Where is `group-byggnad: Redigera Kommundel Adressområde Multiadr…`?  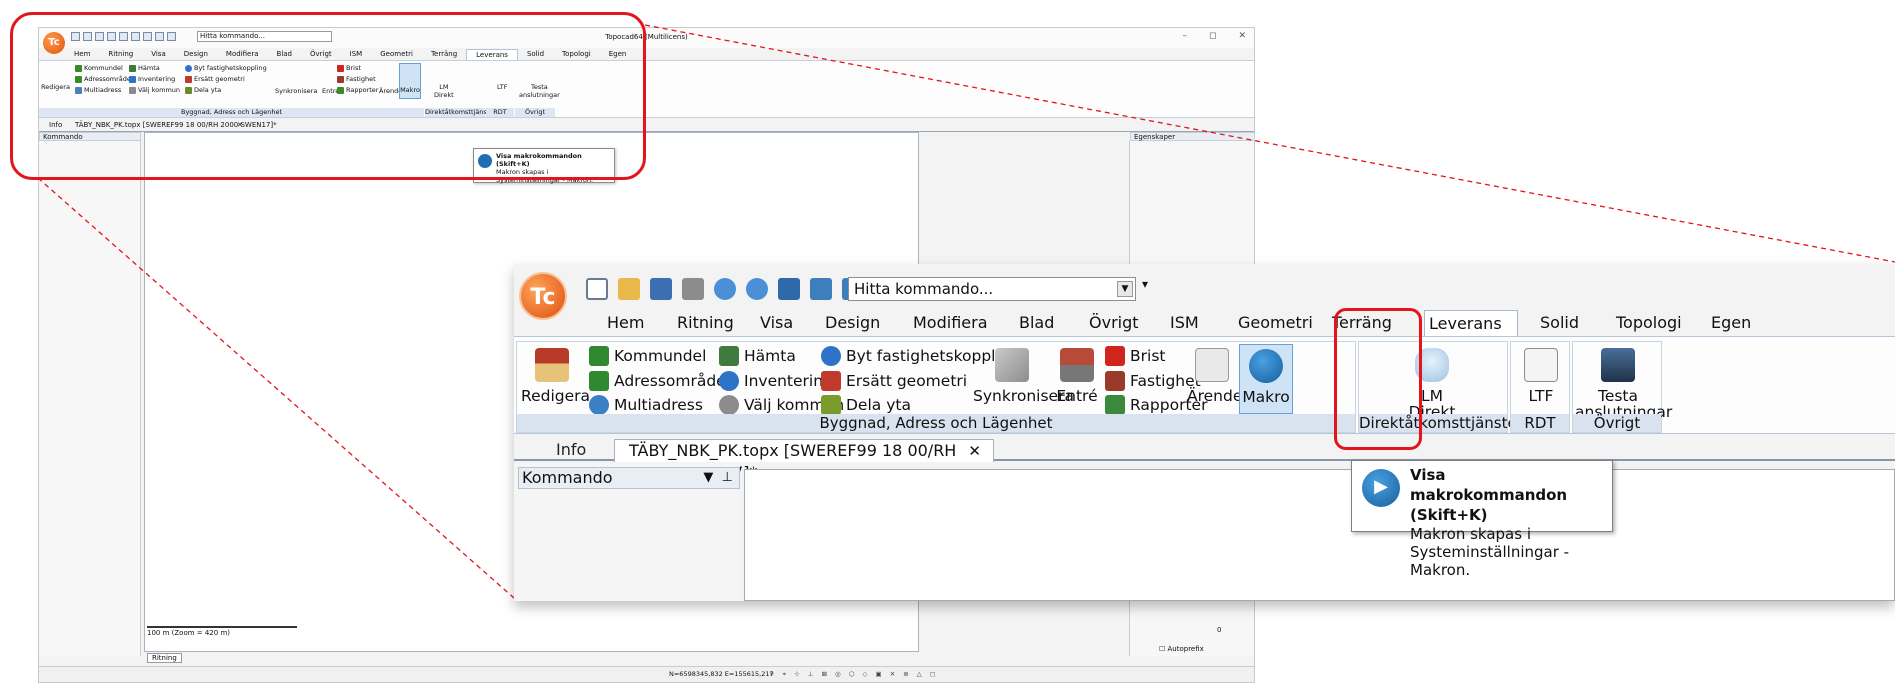
group-byggnad: Redigera Kommundel Adressområde Multiadr… is located at coordinates (936, 387).